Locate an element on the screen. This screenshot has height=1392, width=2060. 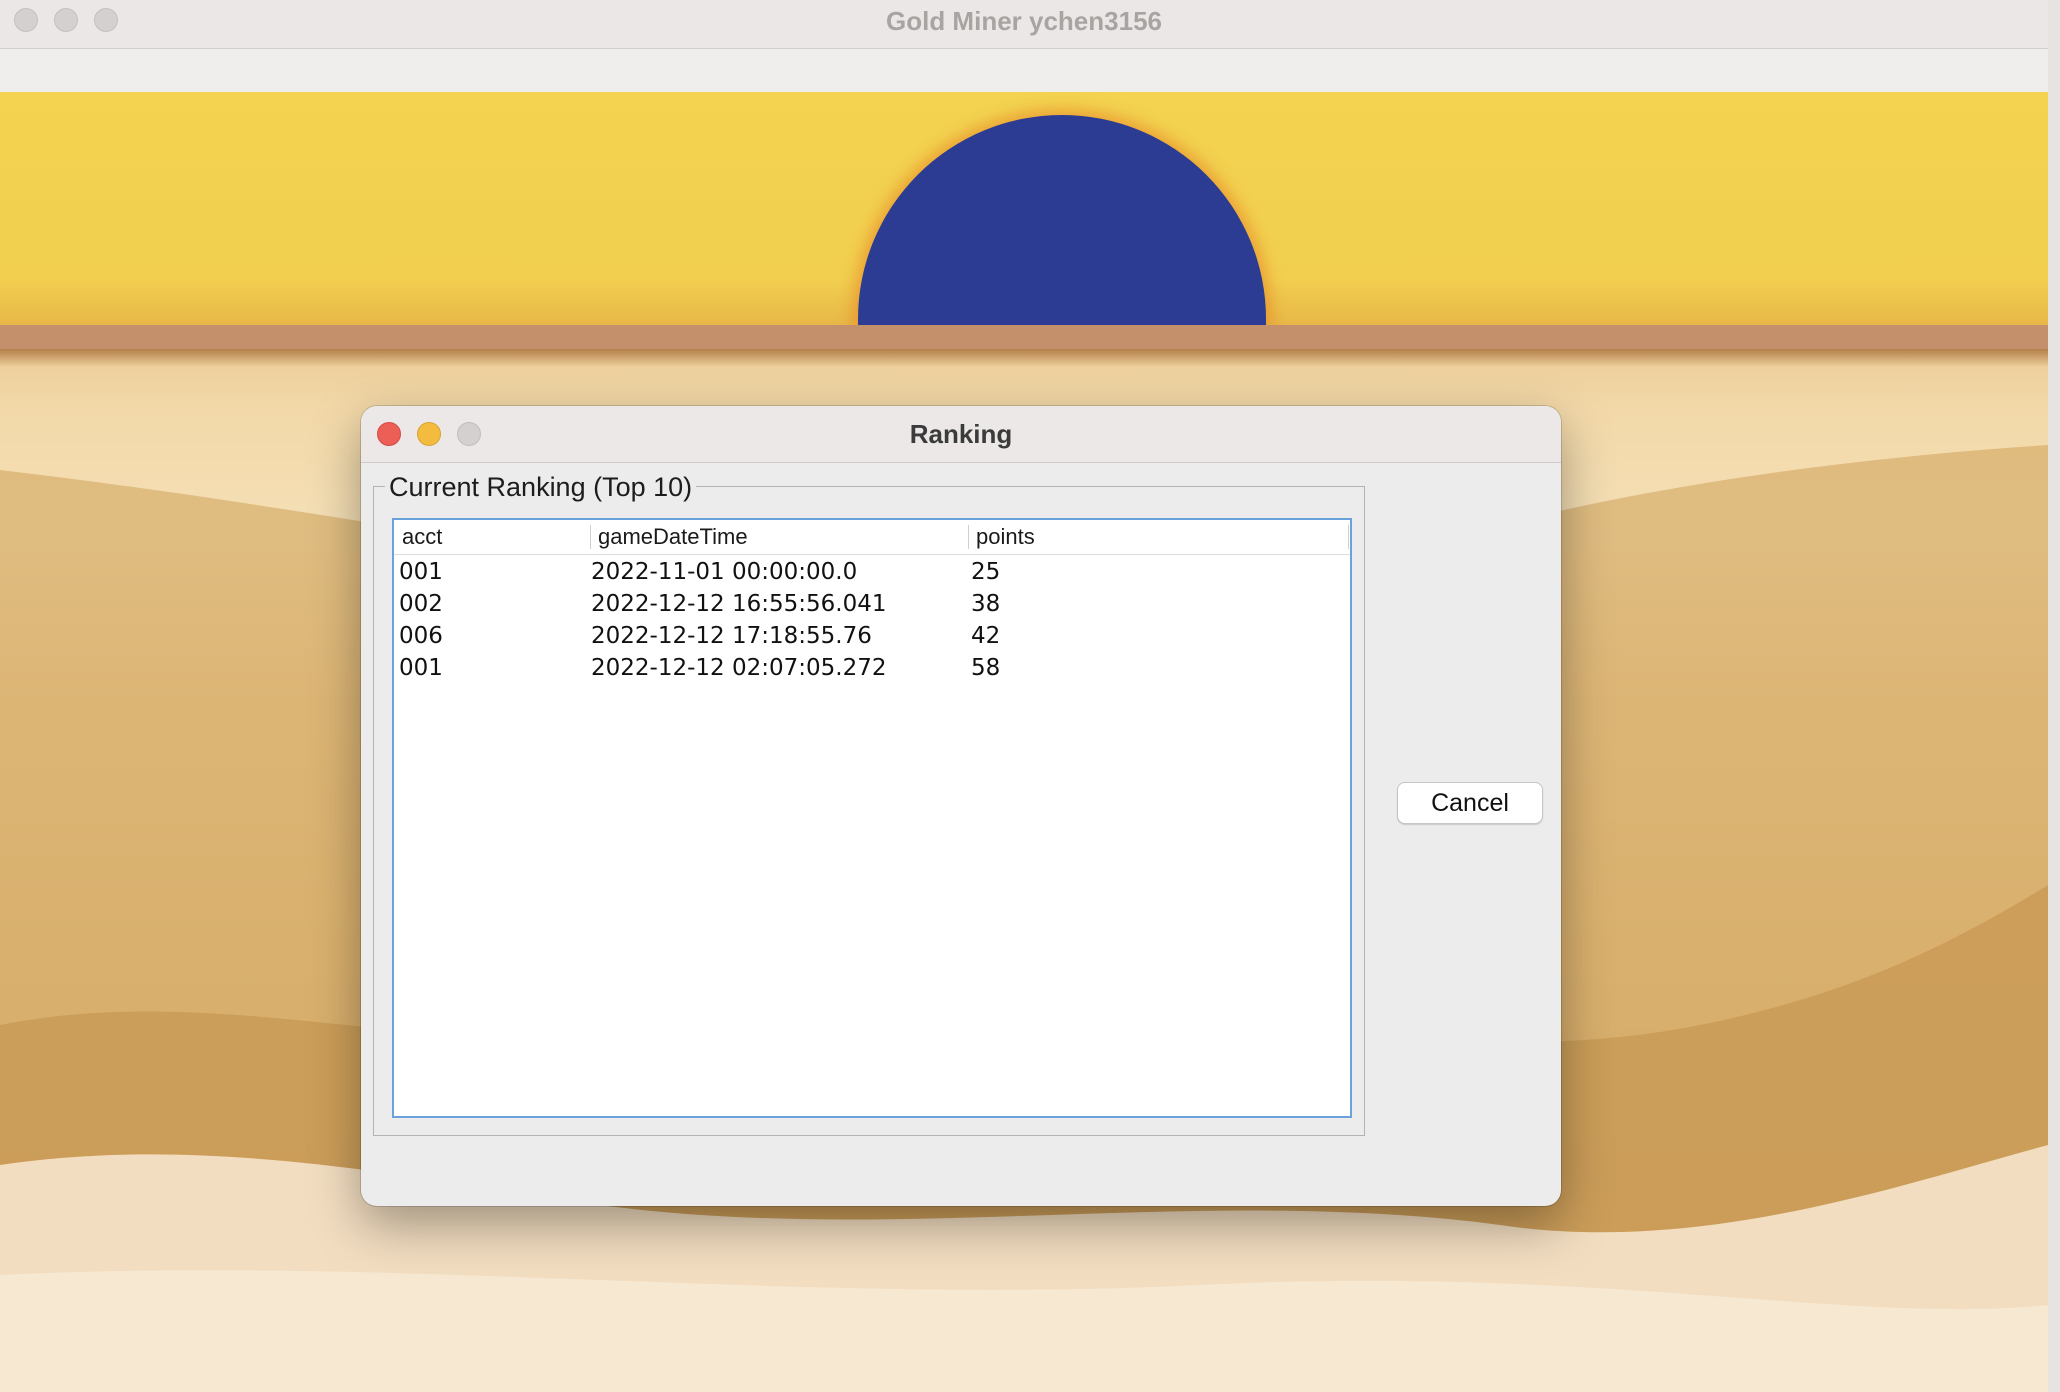
cell-gamedatetime: 2022-12-12 02:07:05.272 is located at coordinates (739, 668).